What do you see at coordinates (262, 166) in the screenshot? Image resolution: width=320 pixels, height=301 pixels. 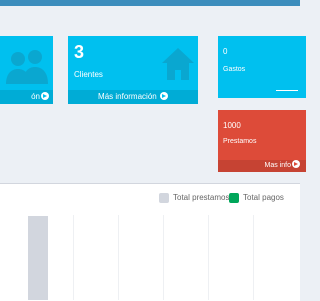 I see `prestamos-more-info-link: Mas info` at bounding box center [262, 166].